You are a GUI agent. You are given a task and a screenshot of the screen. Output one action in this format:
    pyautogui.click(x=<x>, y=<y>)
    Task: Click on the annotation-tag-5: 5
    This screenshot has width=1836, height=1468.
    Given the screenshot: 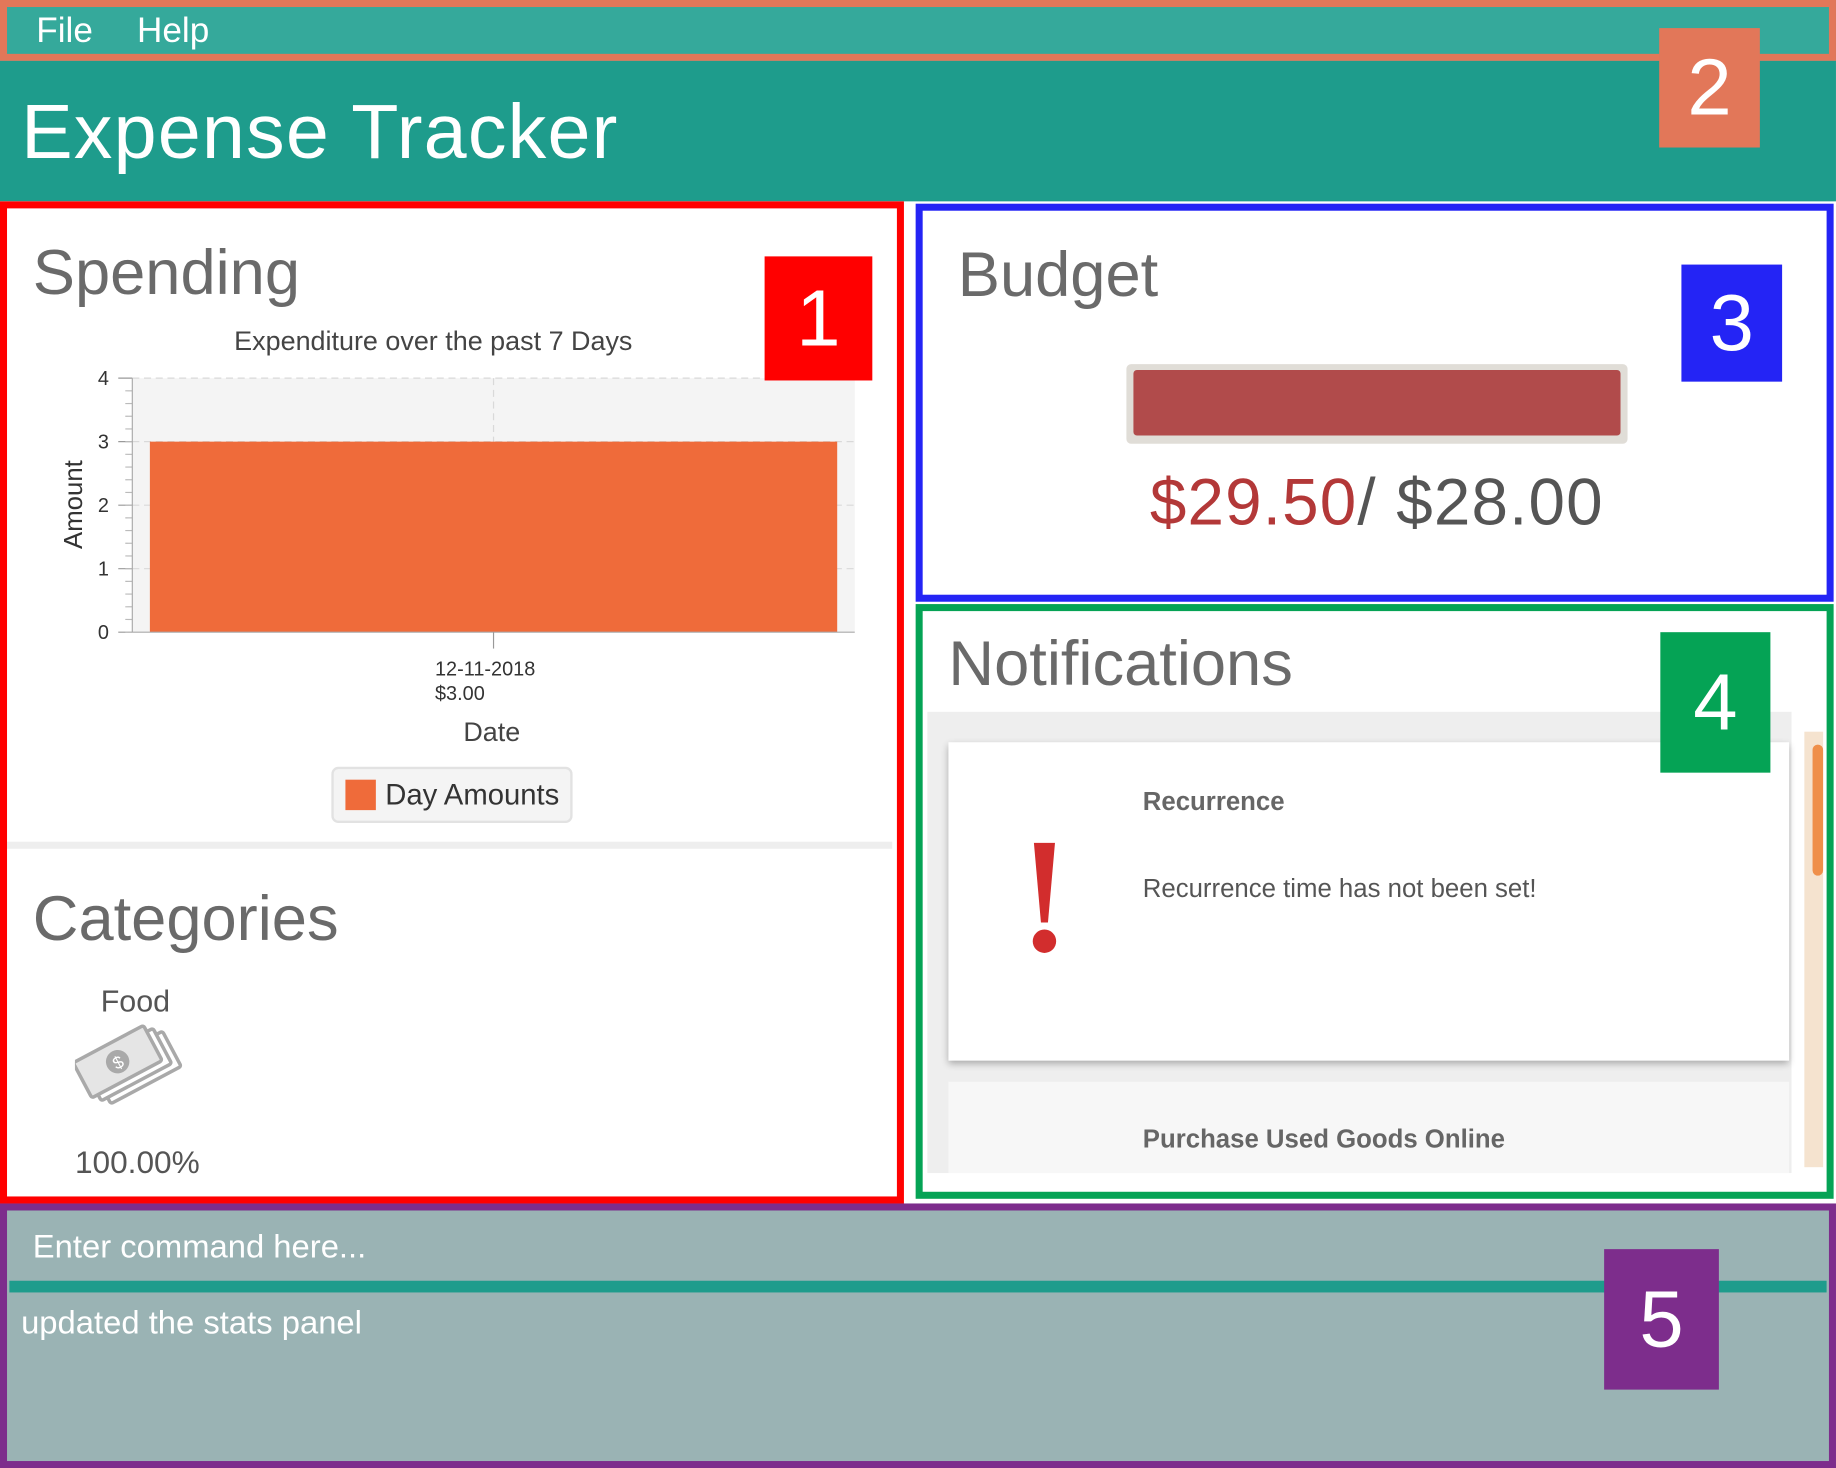 What is the action you would take?
    pyautogui.click(x=1661, y=1319)
    